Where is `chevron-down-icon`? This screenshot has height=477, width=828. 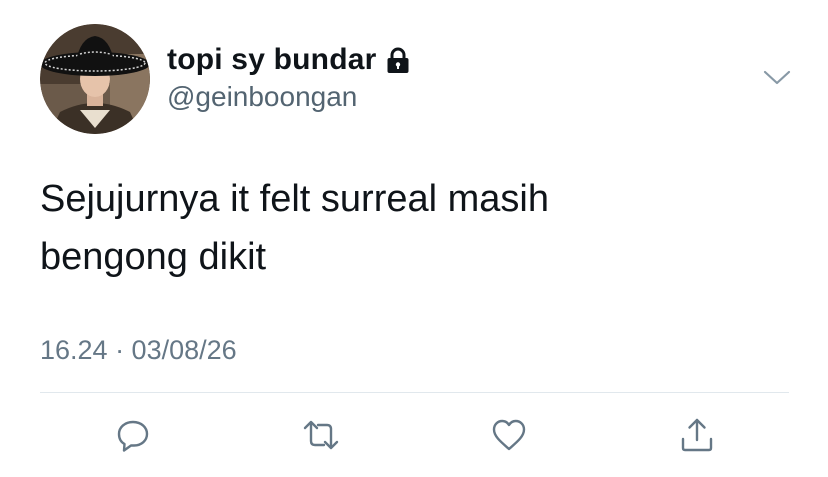 chevron-down-icon is located at coordinates (777, 77).